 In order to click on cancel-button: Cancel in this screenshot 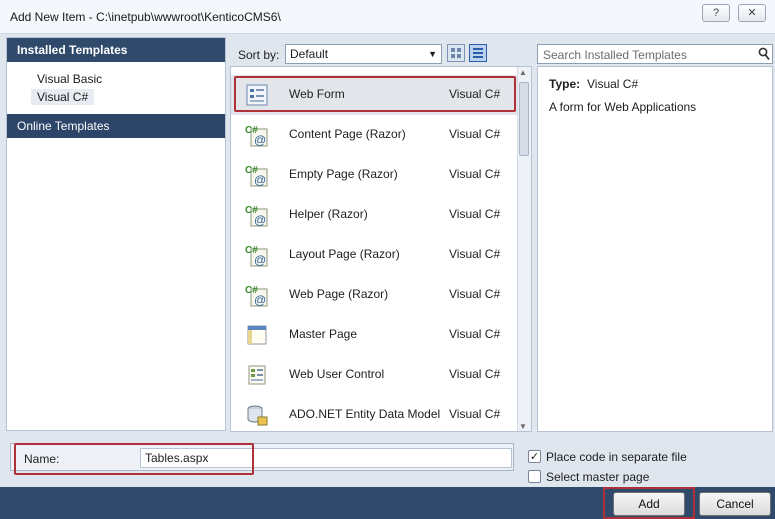, I will do `click(735, 504)`.